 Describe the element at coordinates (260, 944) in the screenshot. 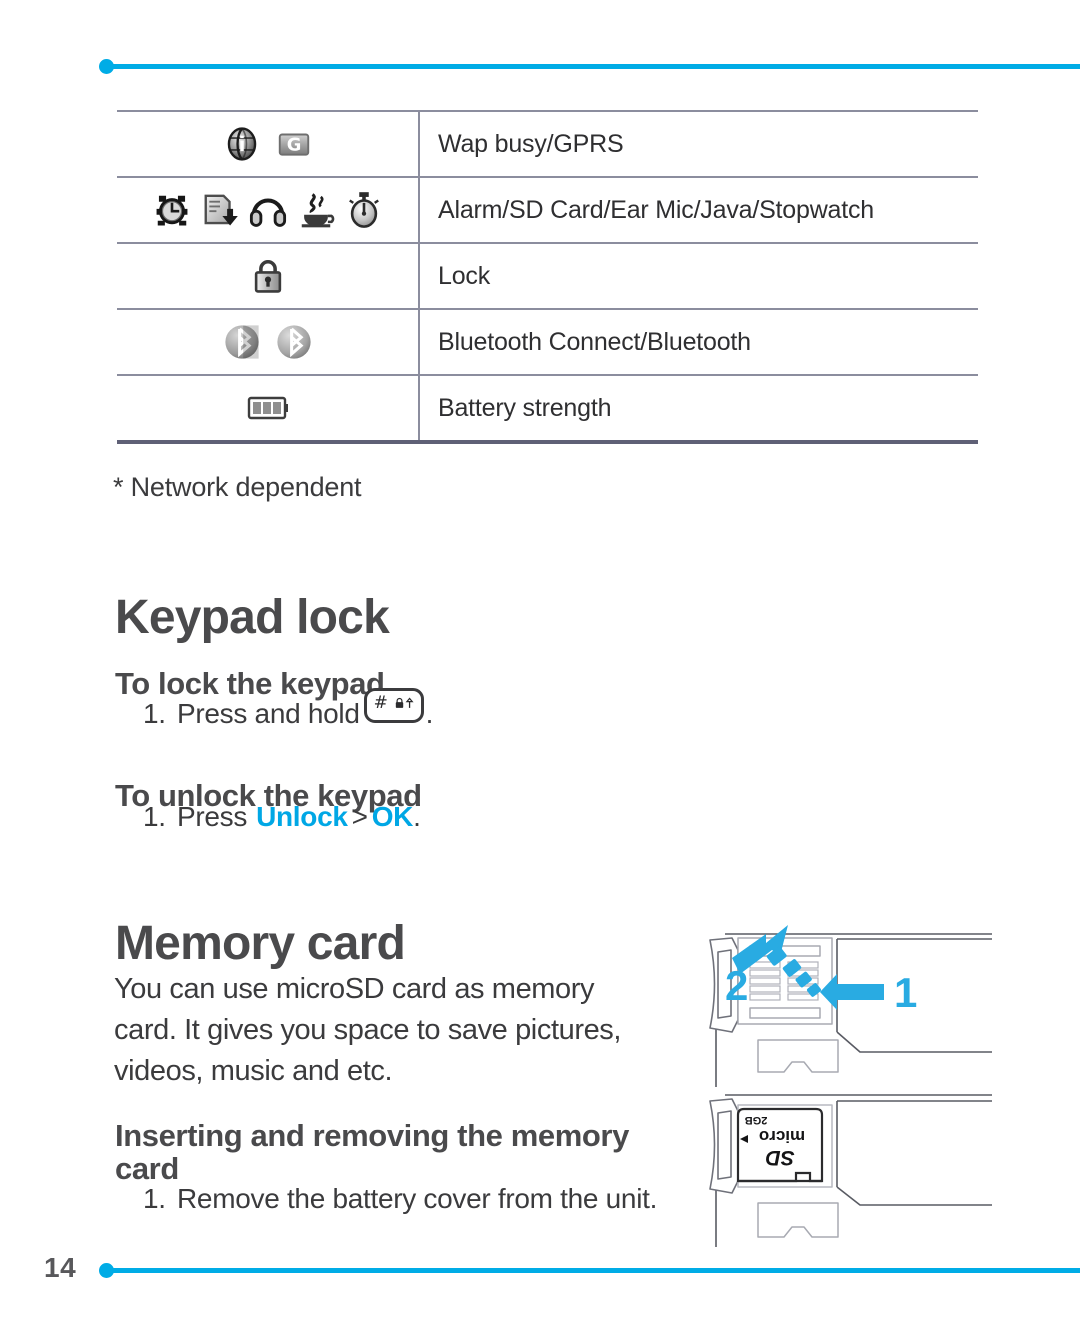

I see `section-title-memory-card: Memory card` at that location.